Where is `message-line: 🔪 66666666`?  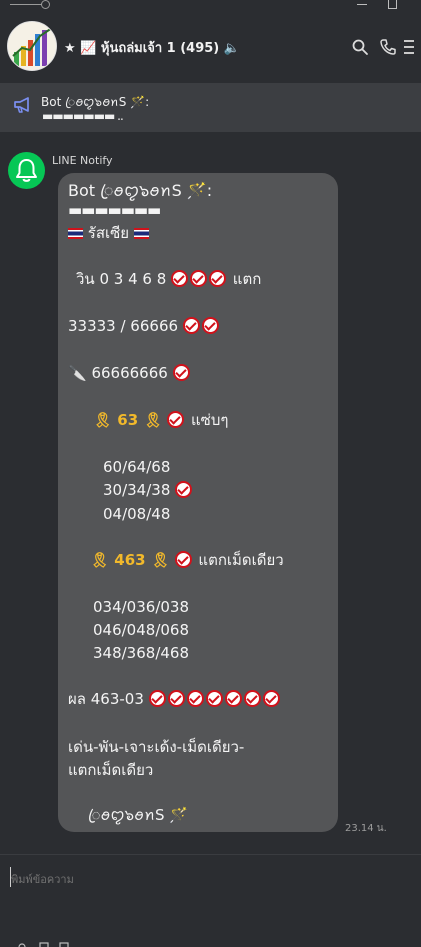
message-line: 🔪 66666666 is located at coordinates (130, 373).